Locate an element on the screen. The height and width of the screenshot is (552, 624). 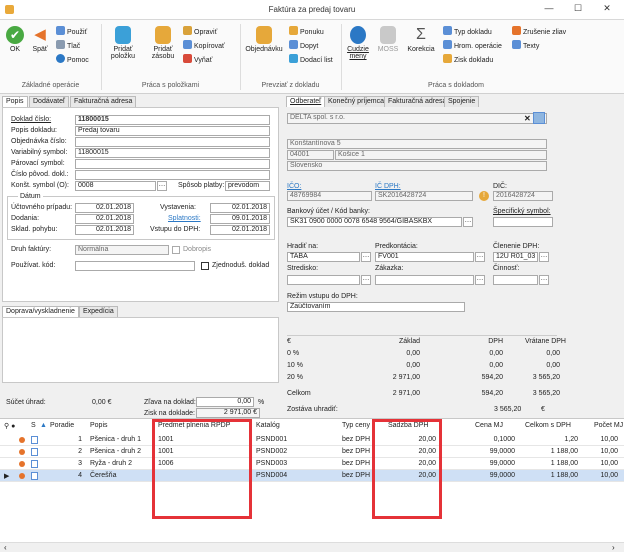
center-input: TABA is located at coordinates (323, 257).